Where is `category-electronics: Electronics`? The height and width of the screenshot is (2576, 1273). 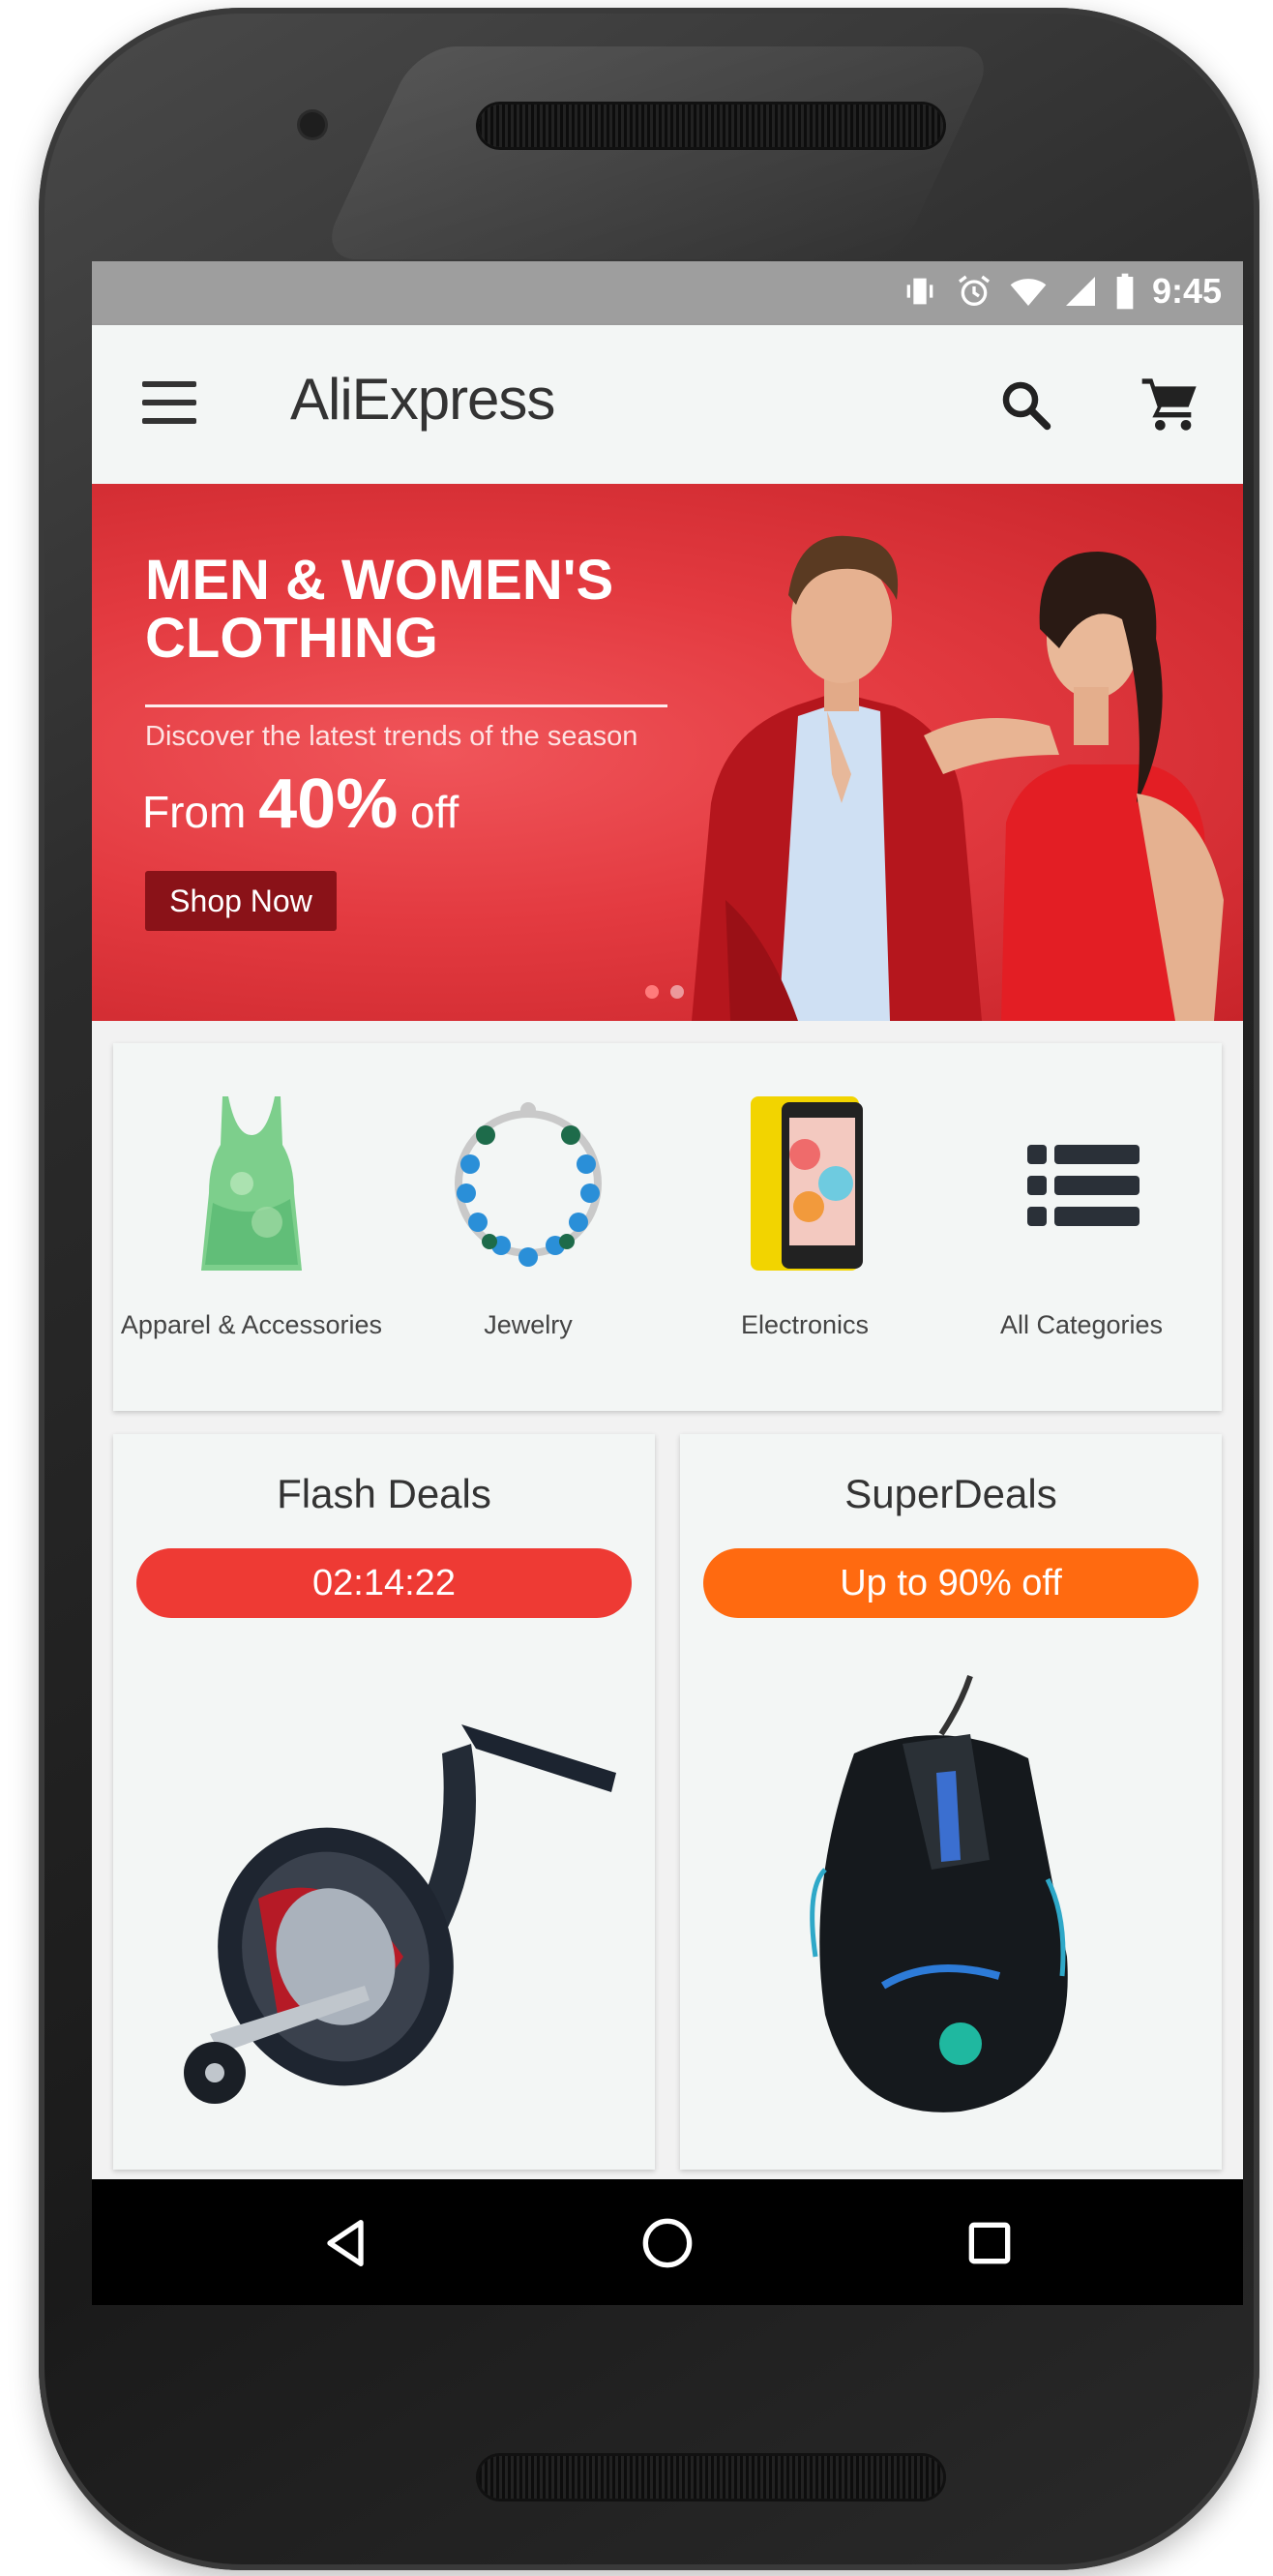
category-electronics: Electronics is located at coordinates (804, 1227).